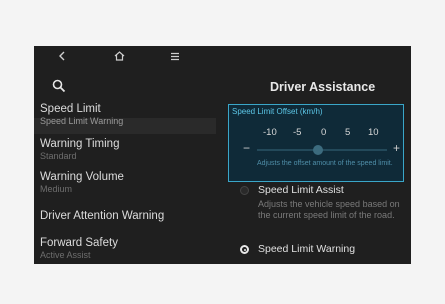 This screenshot has height=304, width=445. I want to click on search-icon, so click(60, 87).